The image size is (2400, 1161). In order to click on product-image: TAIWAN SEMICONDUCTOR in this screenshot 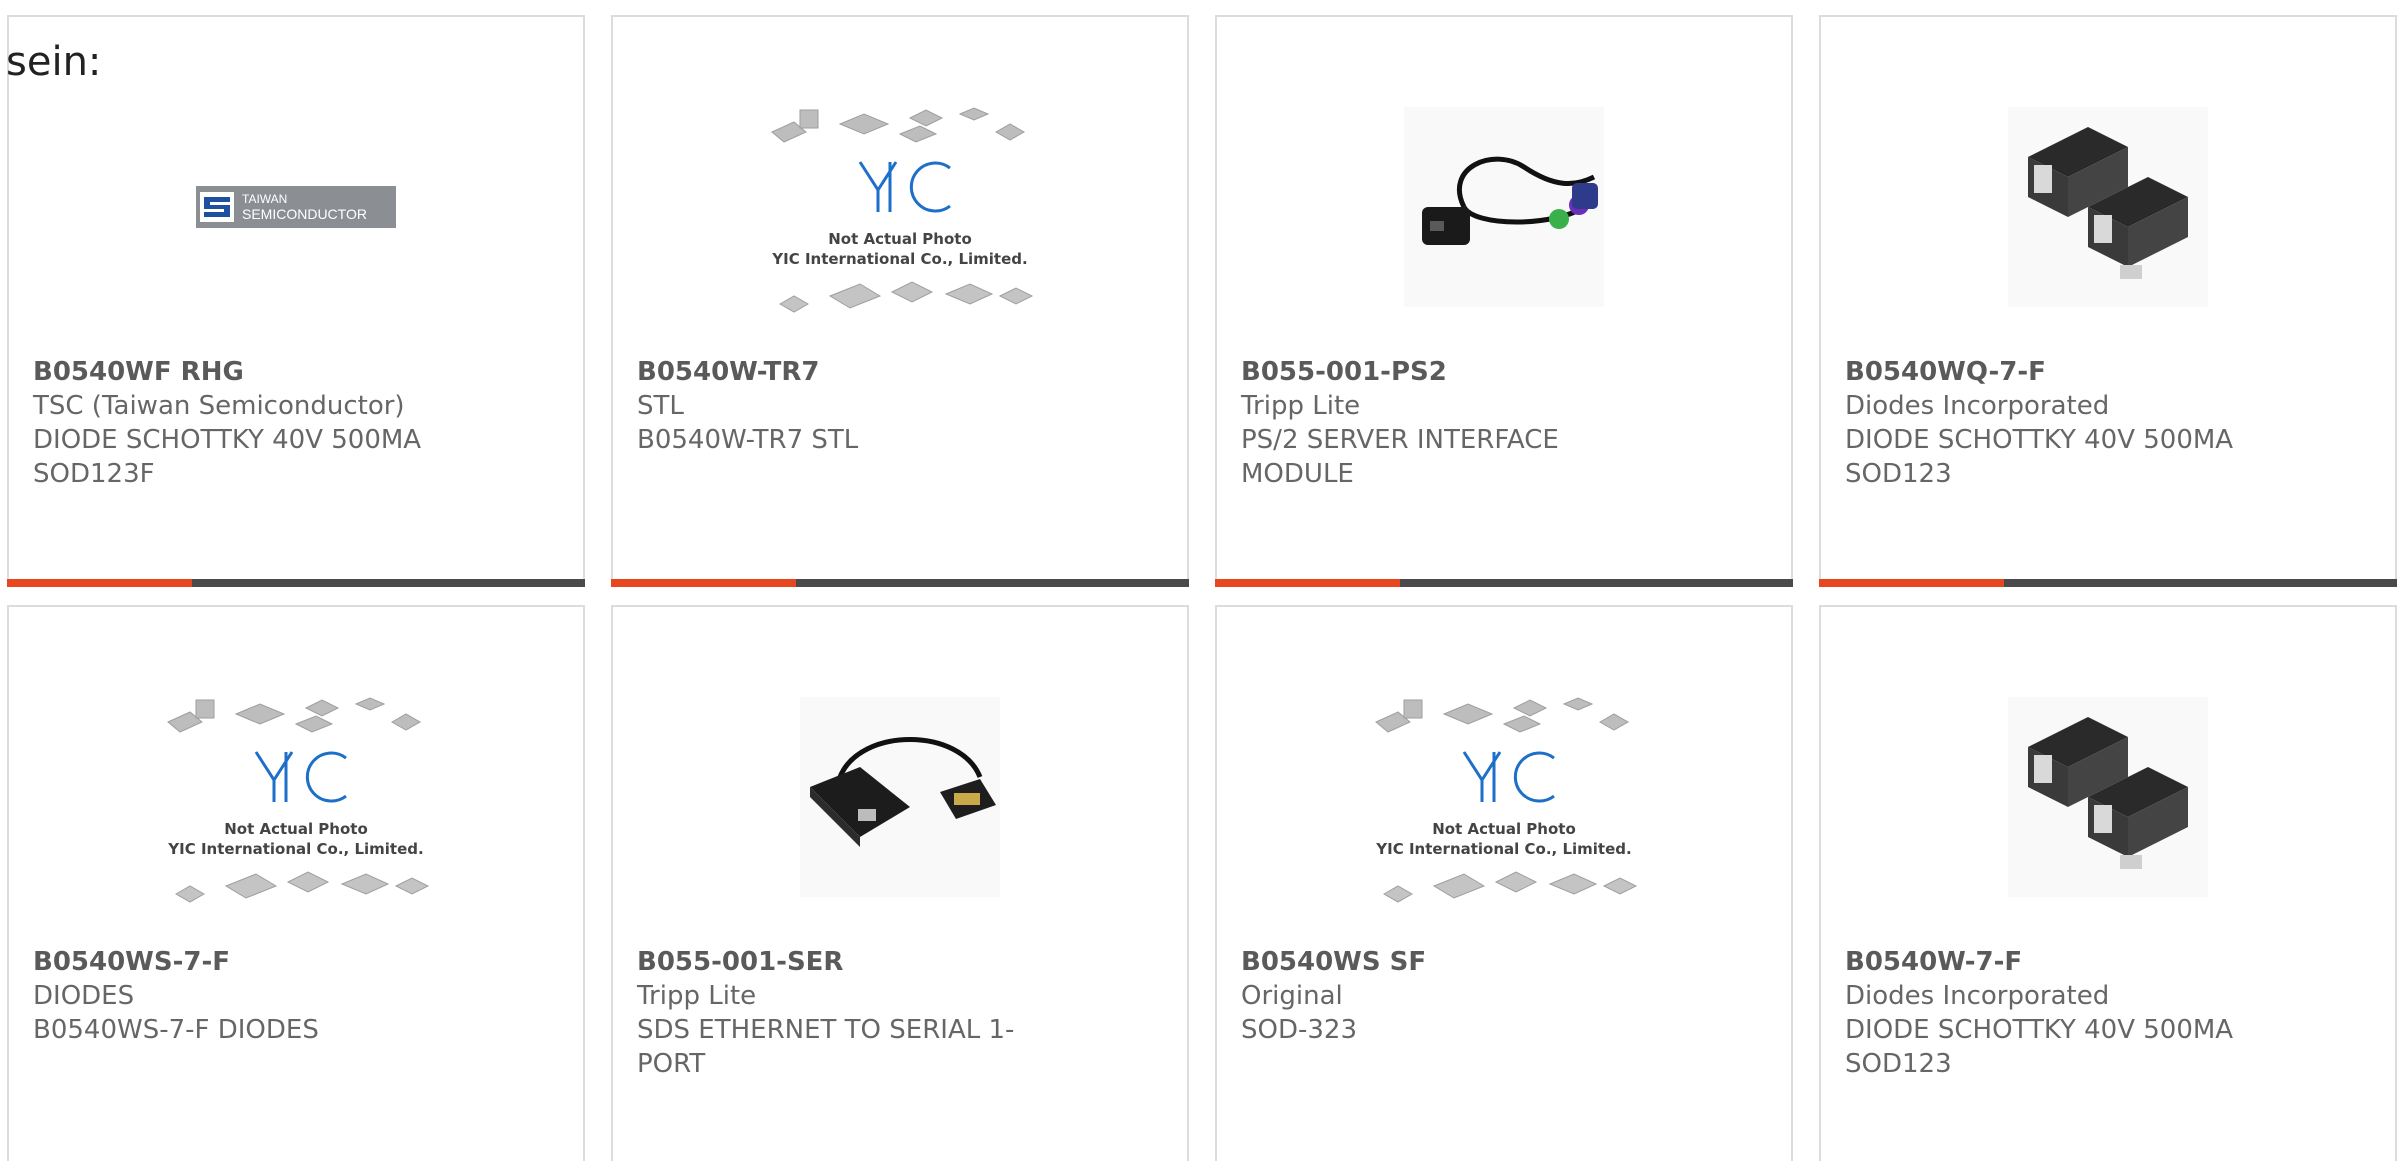, I will do `click(296, 207)`.